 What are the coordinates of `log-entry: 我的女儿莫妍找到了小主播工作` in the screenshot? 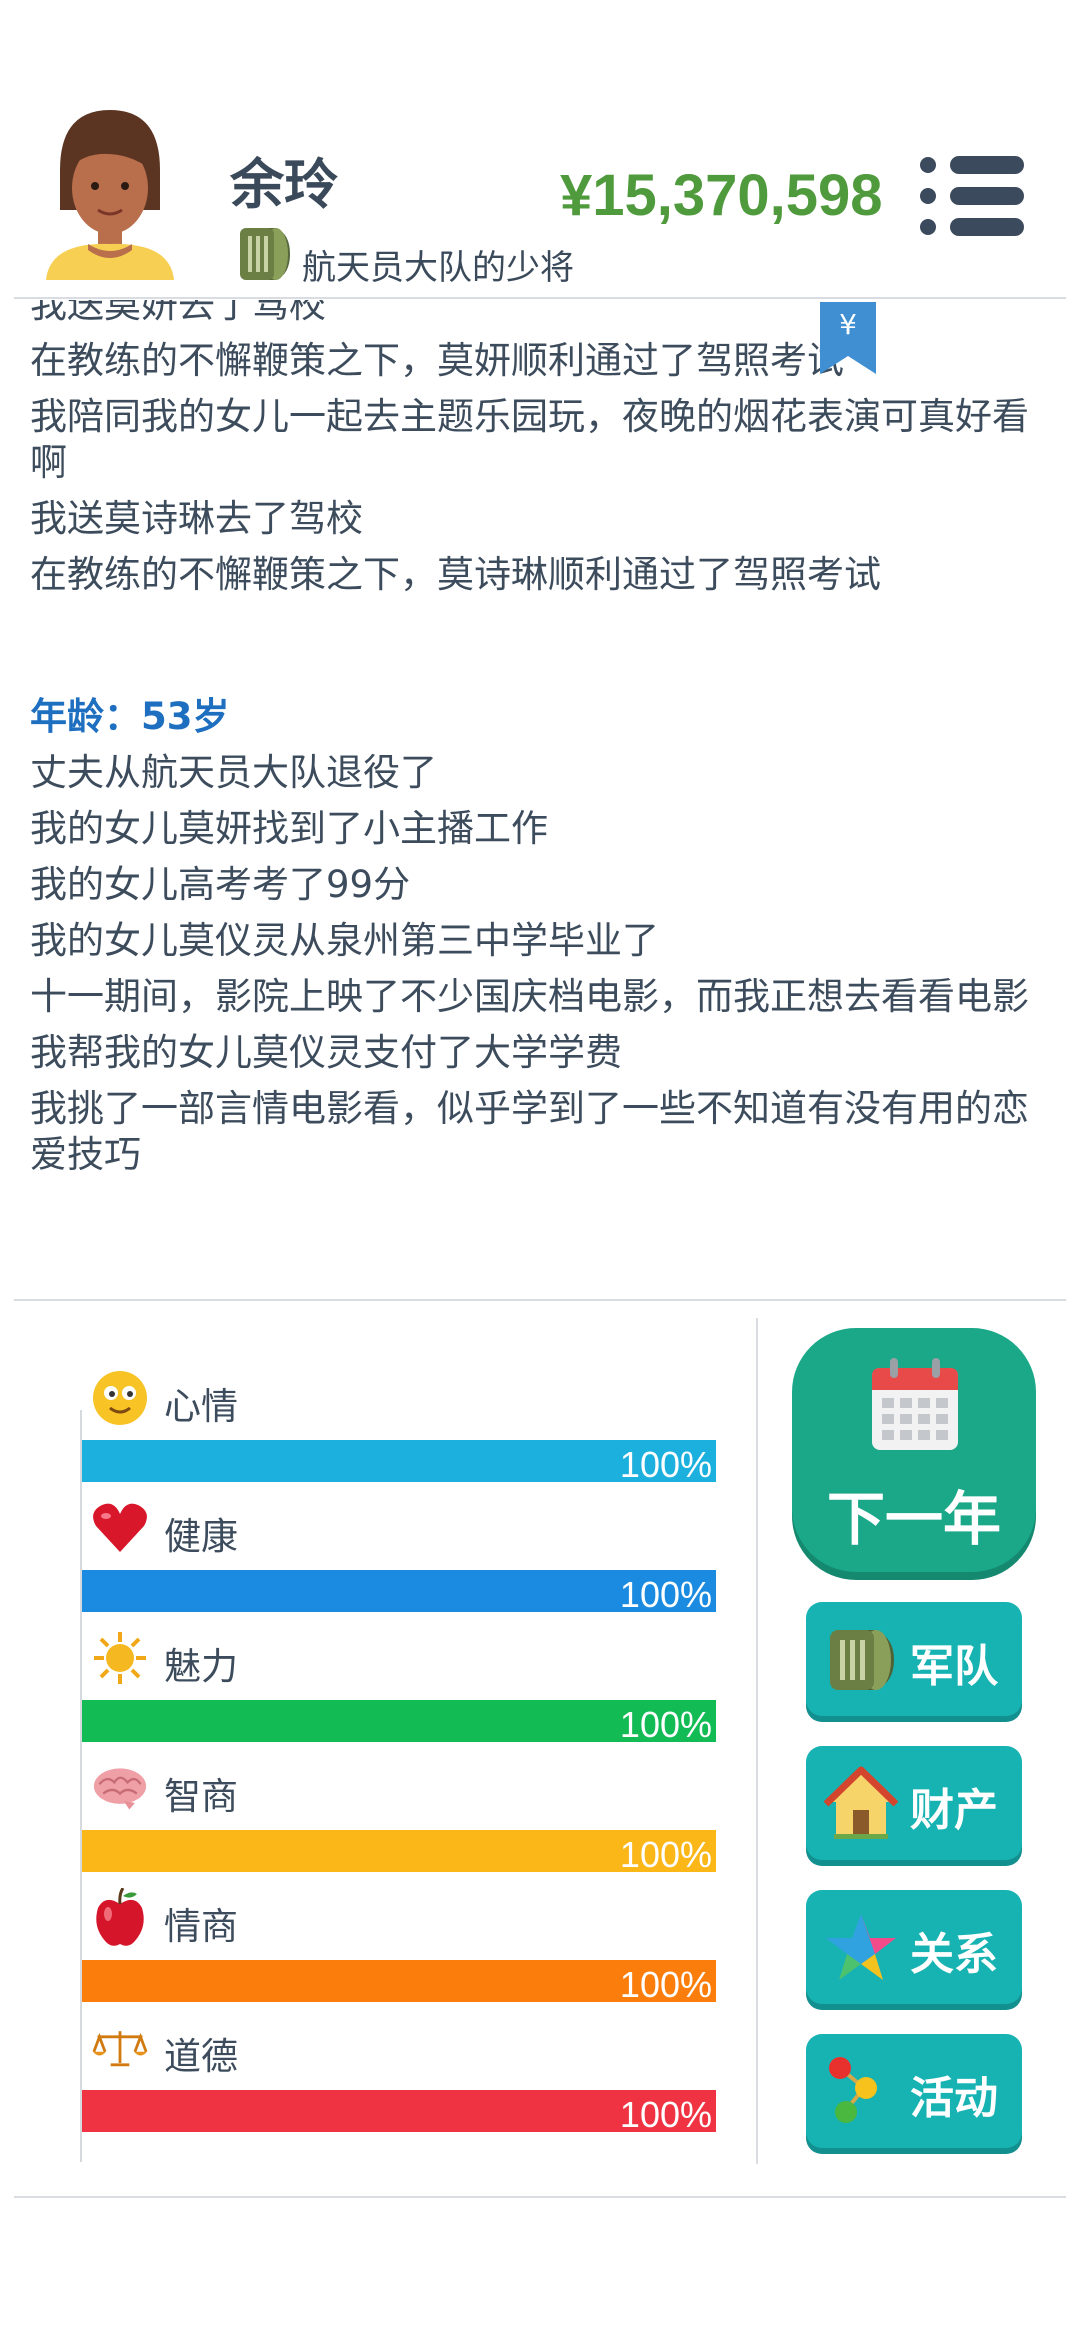 It's located at (289, 828).